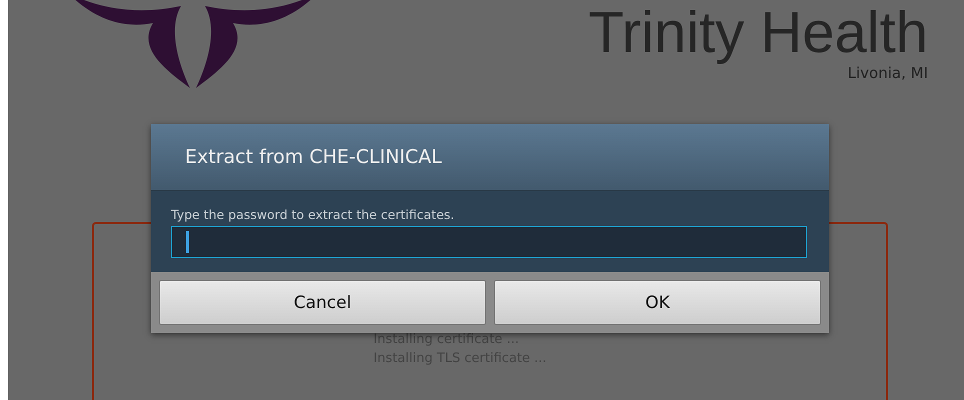 The height and width of the screenshot is (400, 964). Describe the element at coordinates (322, 302) in the screenshot. I see `cancel-button: Cancel` at that location.